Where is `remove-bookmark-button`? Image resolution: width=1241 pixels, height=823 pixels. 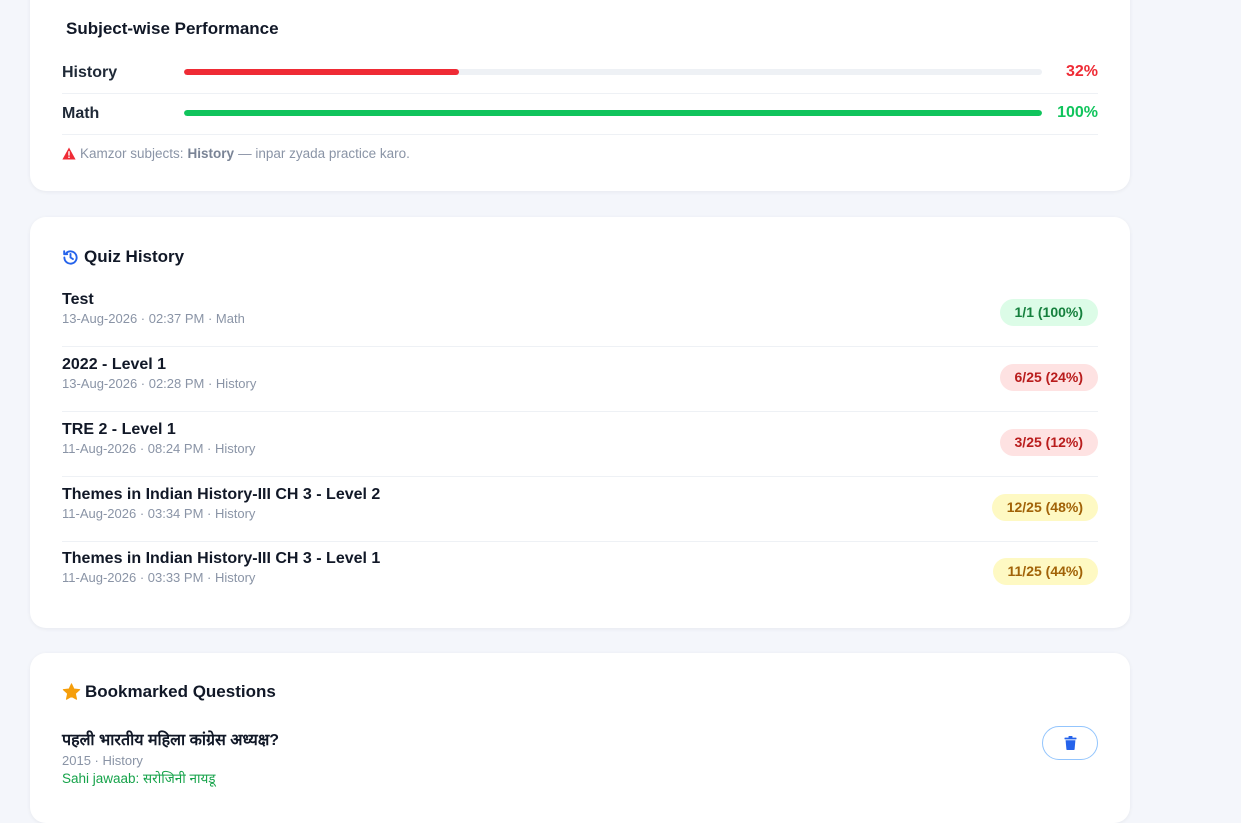
remove-bookmark-button is located at coordinates (1070, 743).